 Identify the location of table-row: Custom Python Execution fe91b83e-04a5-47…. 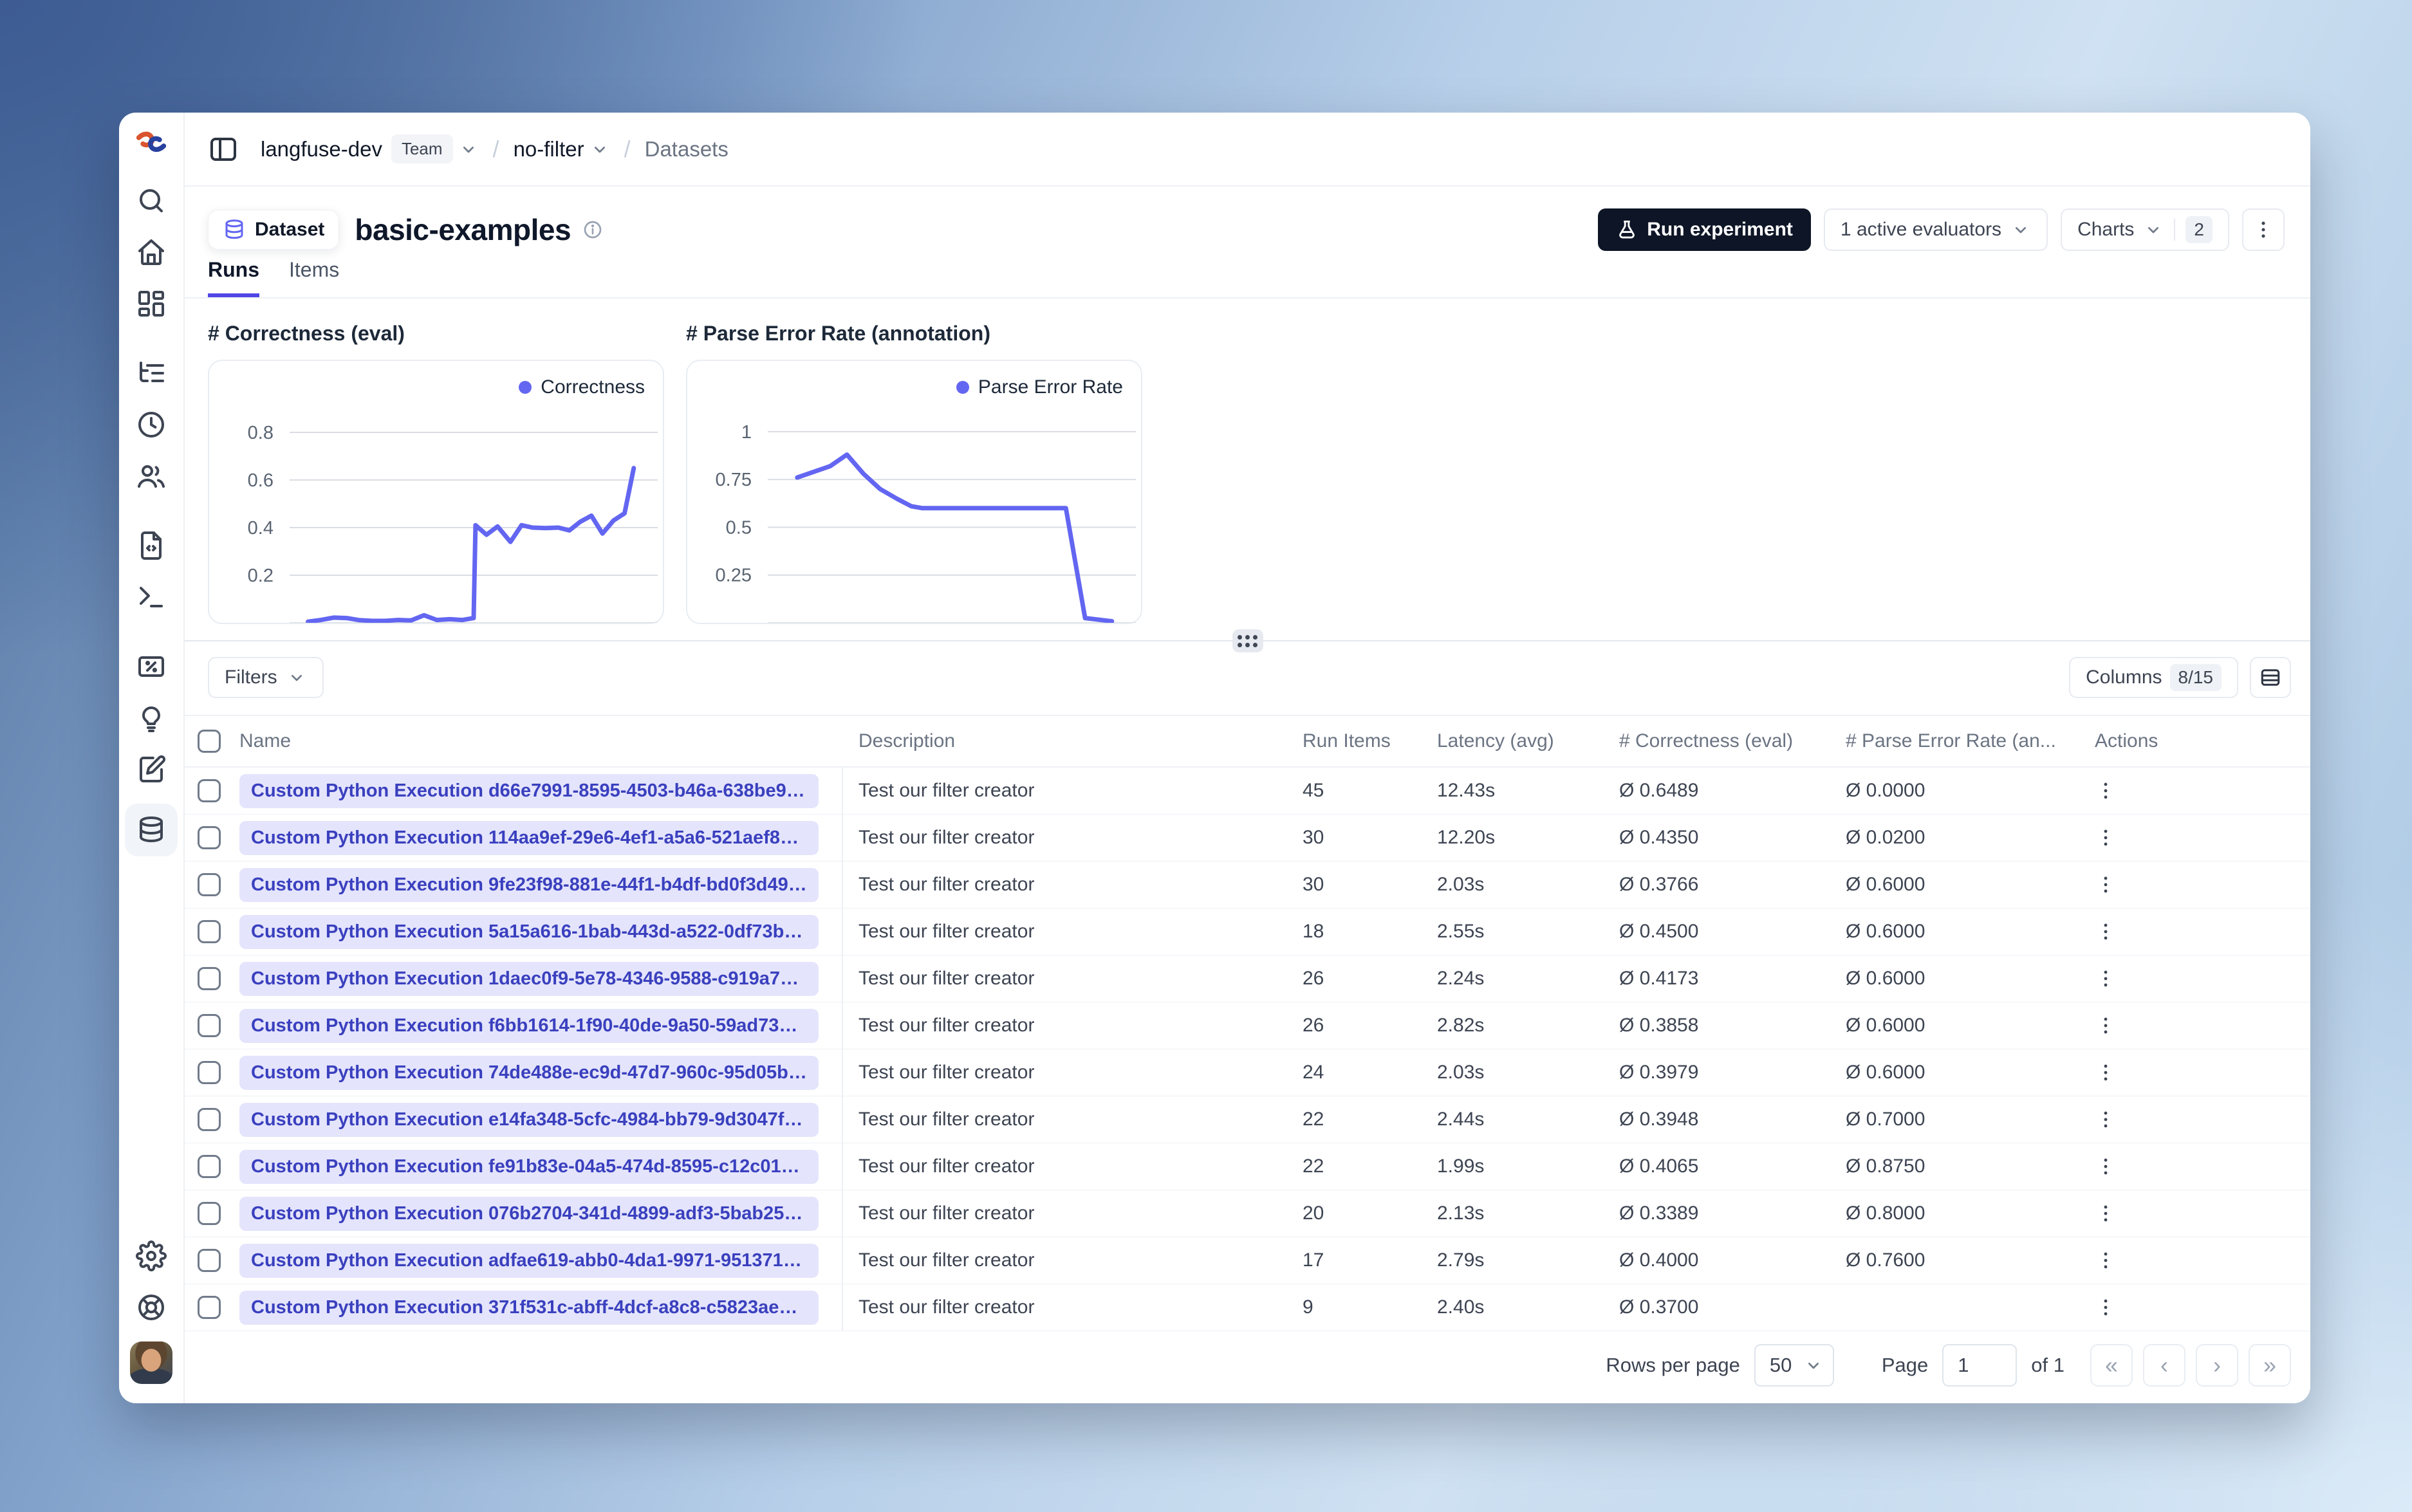
(1247, 1166).